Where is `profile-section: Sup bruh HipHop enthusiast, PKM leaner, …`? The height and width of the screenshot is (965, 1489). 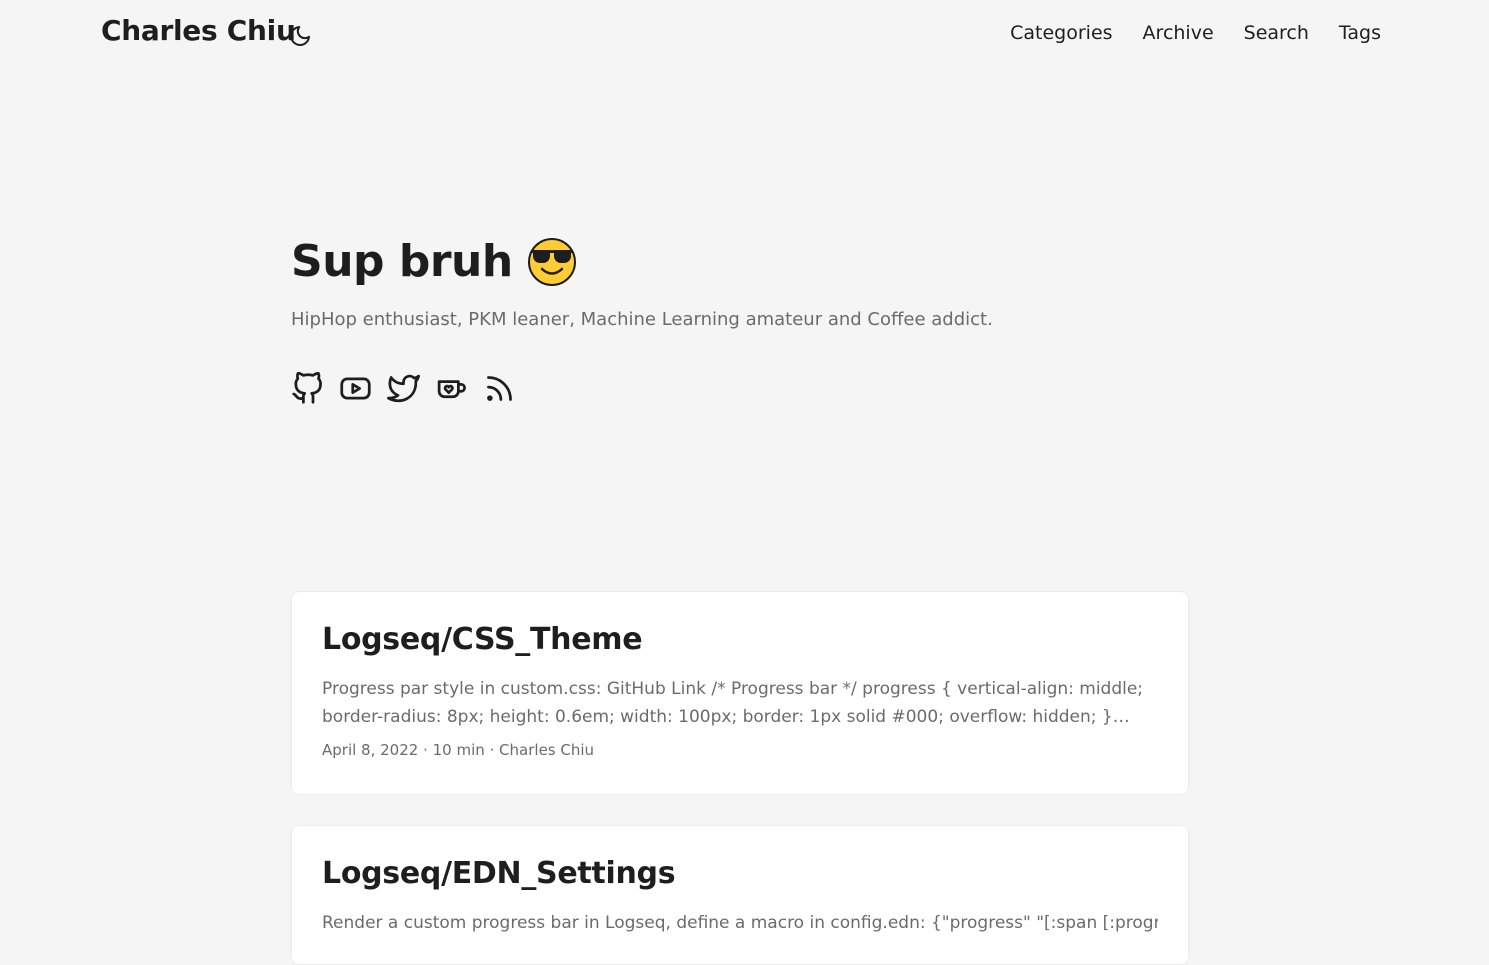
profile-section: Sup bruh HipHop enthusiast, PKM leaner, … is located at coordinates (642, 283).